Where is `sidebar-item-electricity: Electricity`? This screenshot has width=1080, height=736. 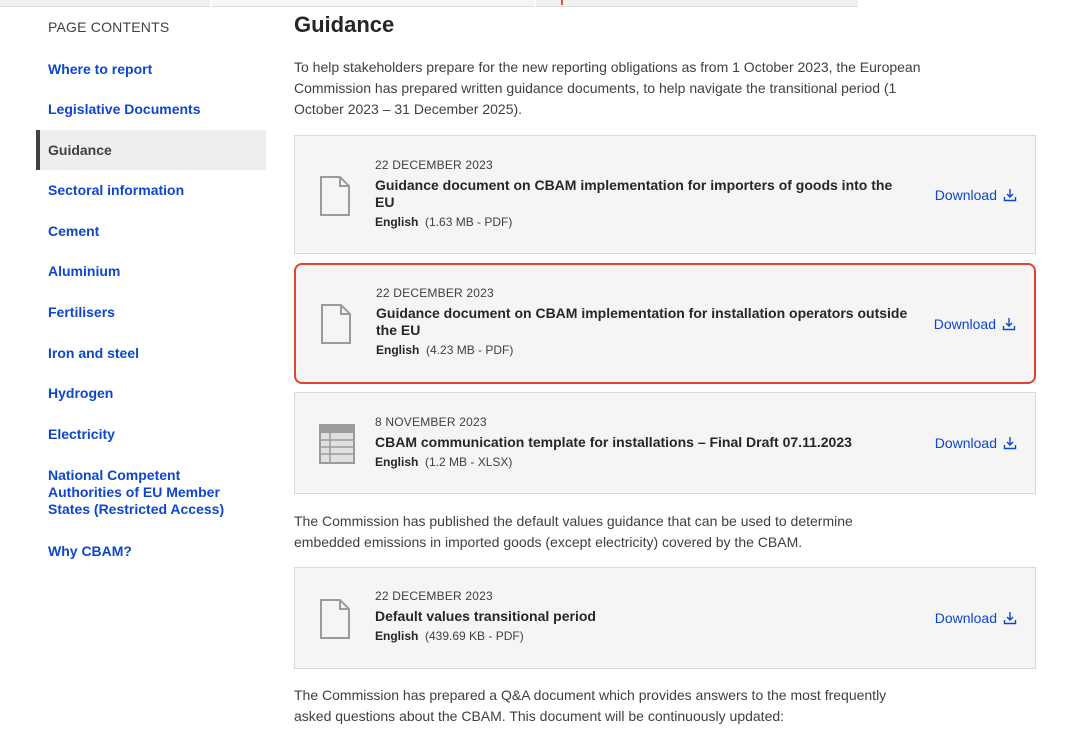 sidebar-item-electricity: Electricity is located at coordinates (151, 434).